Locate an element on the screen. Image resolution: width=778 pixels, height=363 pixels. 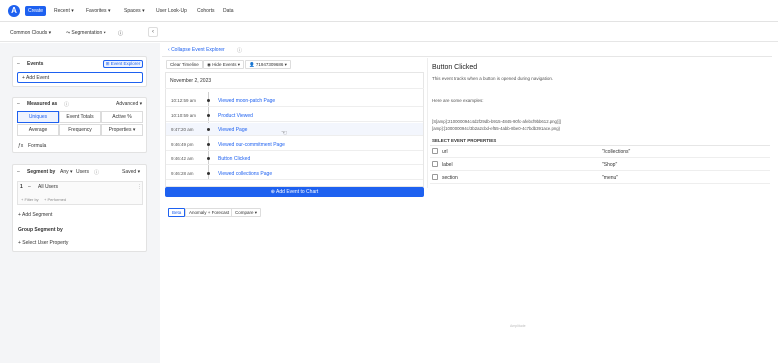
nav-spaces: Spaces ▾ is located at coordinates (134, 11).